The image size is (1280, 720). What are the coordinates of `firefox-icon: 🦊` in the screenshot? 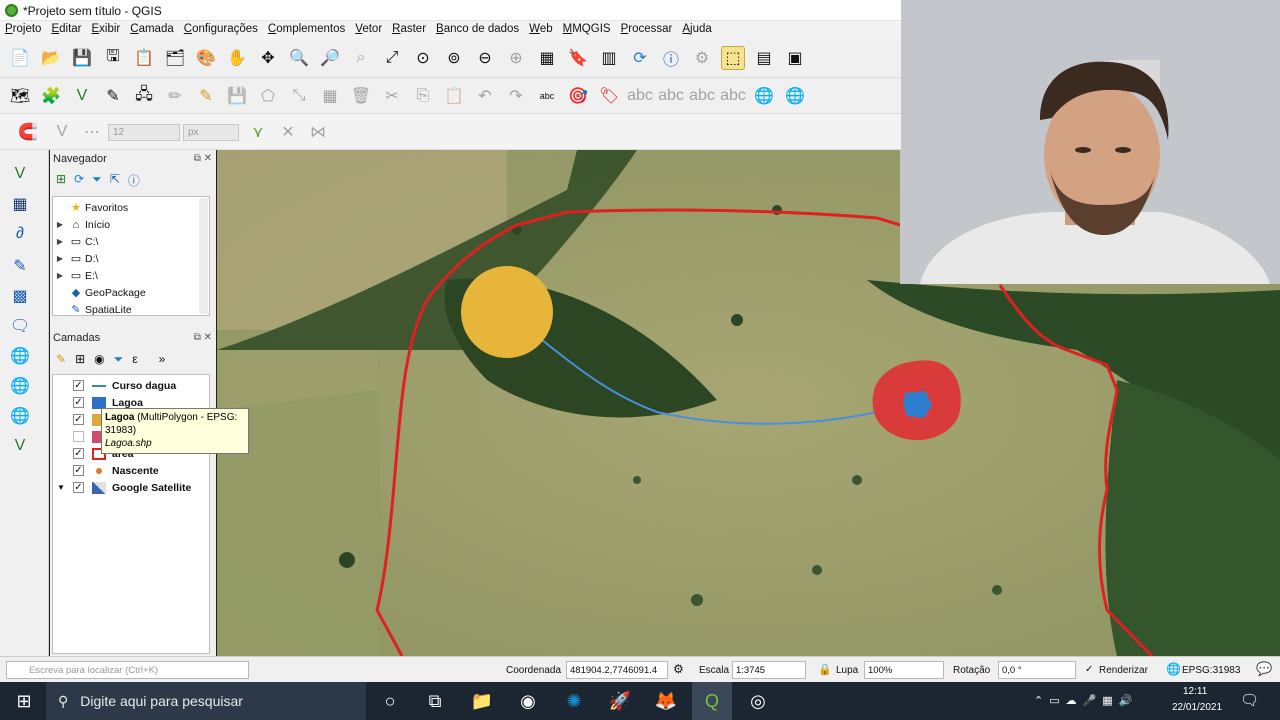 It's located at (666, 701).